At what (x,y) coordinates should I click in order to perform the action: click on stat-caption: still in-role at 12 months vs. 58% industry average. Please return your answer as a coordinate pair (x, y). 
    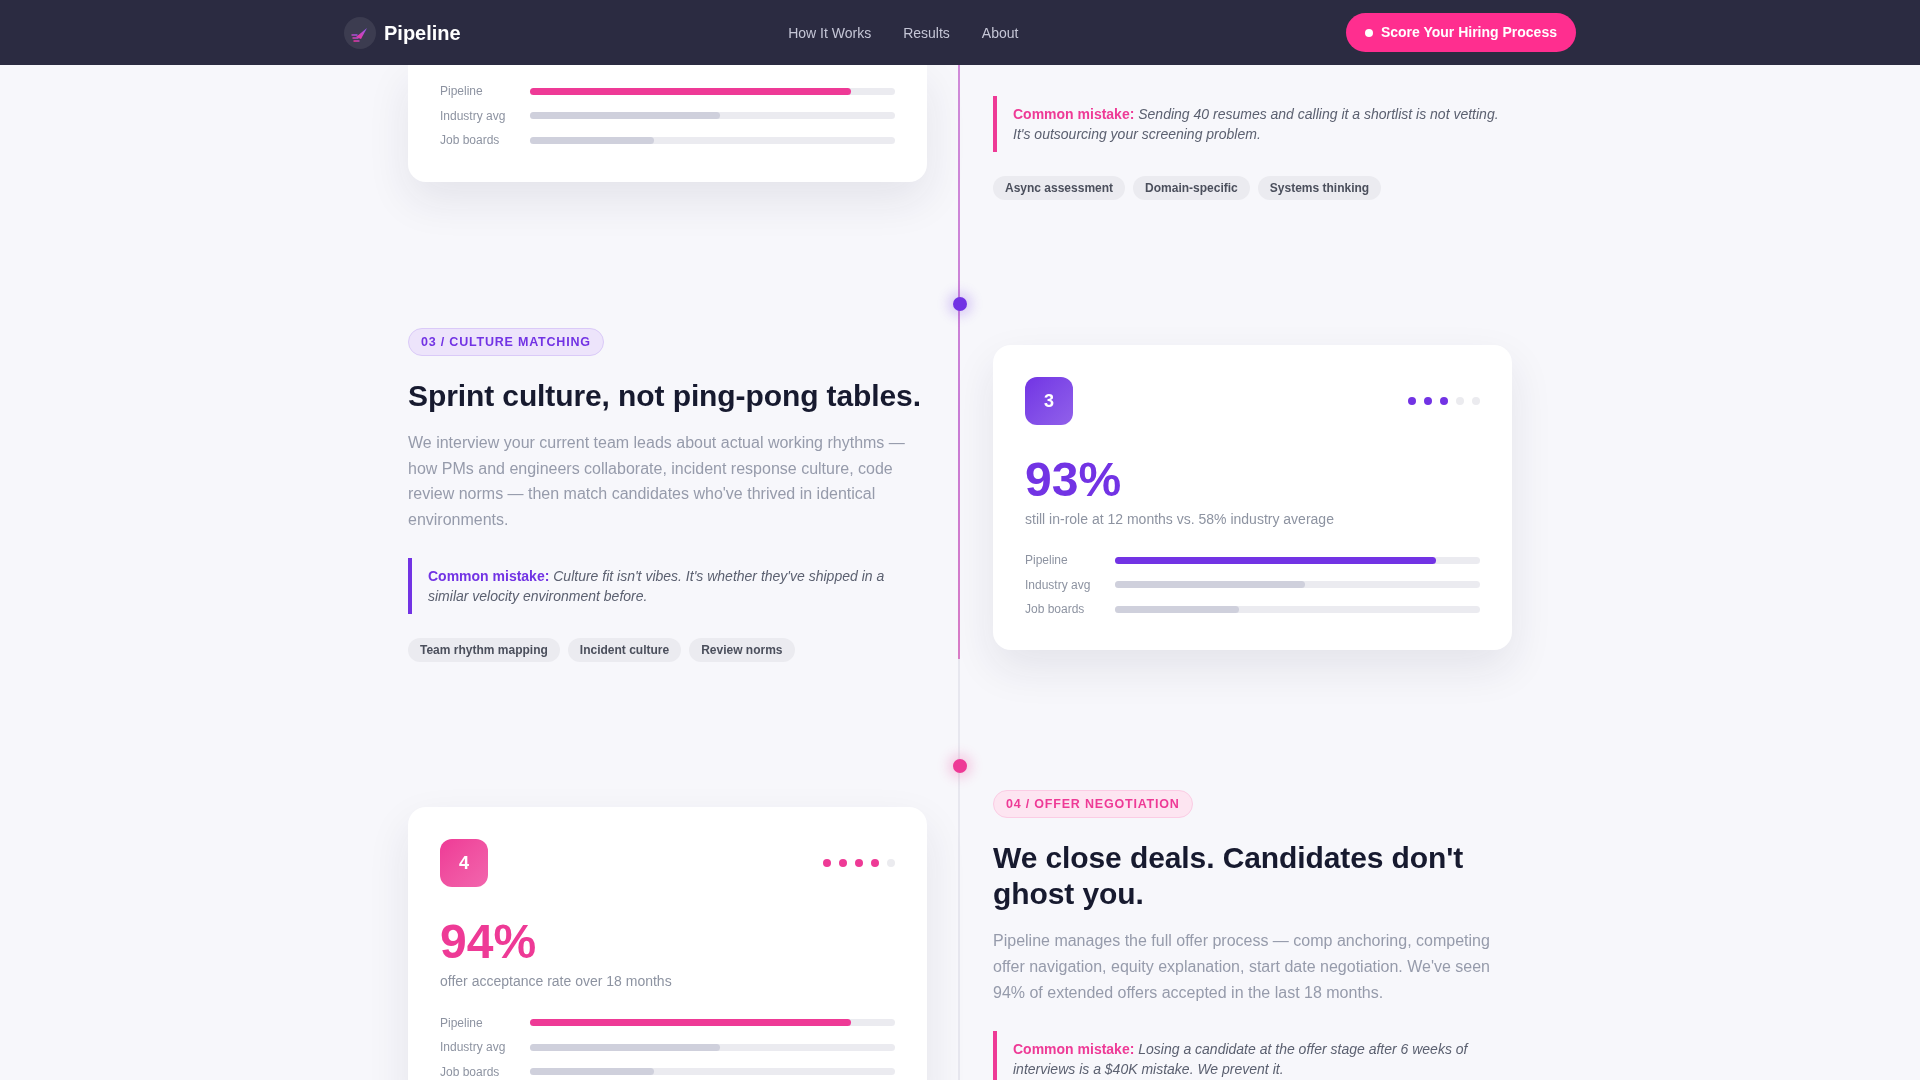
    Looking at the image, I should click on (1180, 519).